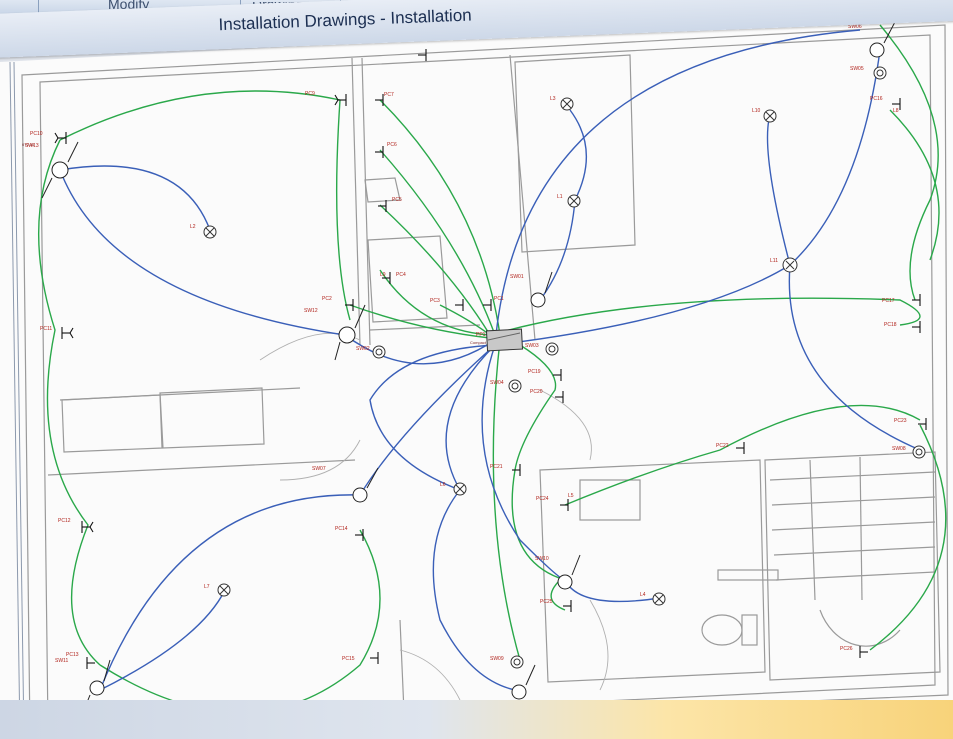 This screenshot has height=739, width=953. What do you see at coordinates (310, 94) in the screenshot?
I see `label-pc9: PC9` at bounding box center [310, 94].